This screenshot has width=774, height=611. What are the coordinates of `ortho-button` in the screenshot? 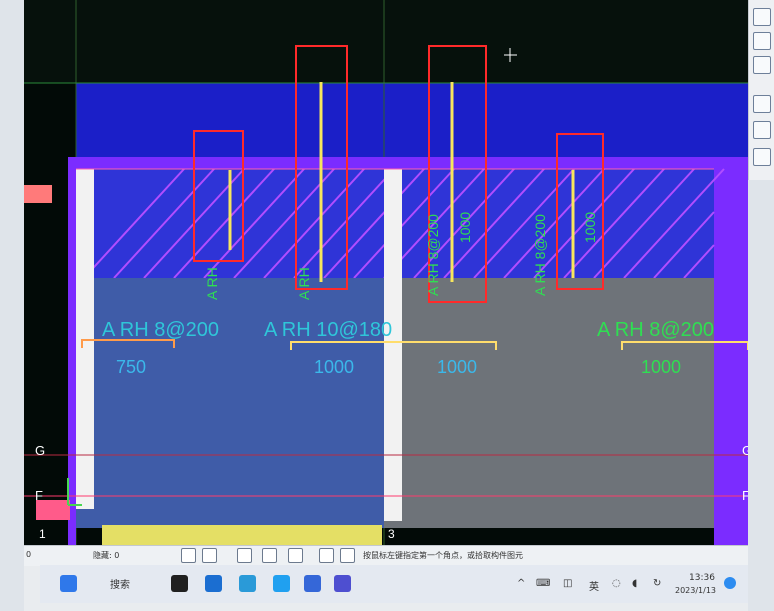 It's located at (188, 555).